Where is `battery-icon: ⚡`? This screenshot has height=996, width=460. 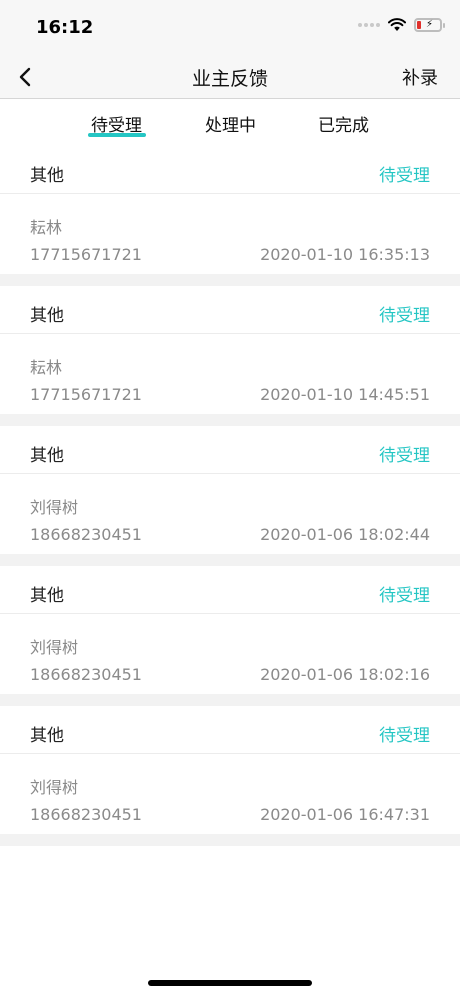 battery-icon: ⚡ is located at coordinates (429, 25).